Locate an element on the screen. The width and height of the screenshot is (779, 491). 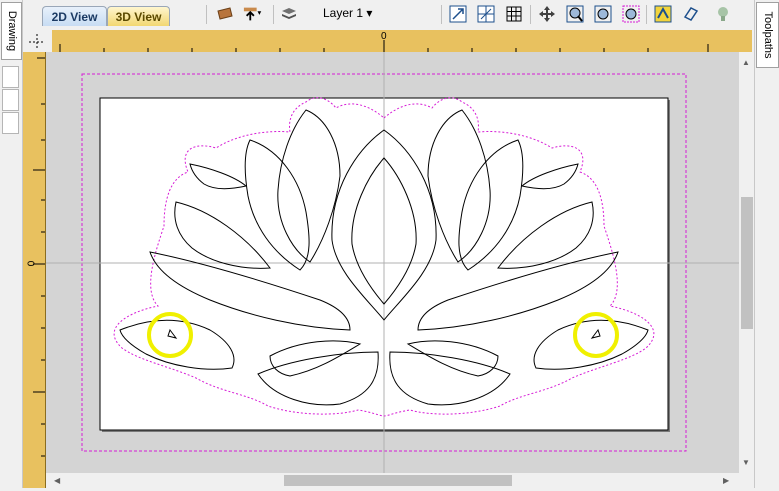
layer-selector-label: Layer 1 is located at coordinates (343, 13).